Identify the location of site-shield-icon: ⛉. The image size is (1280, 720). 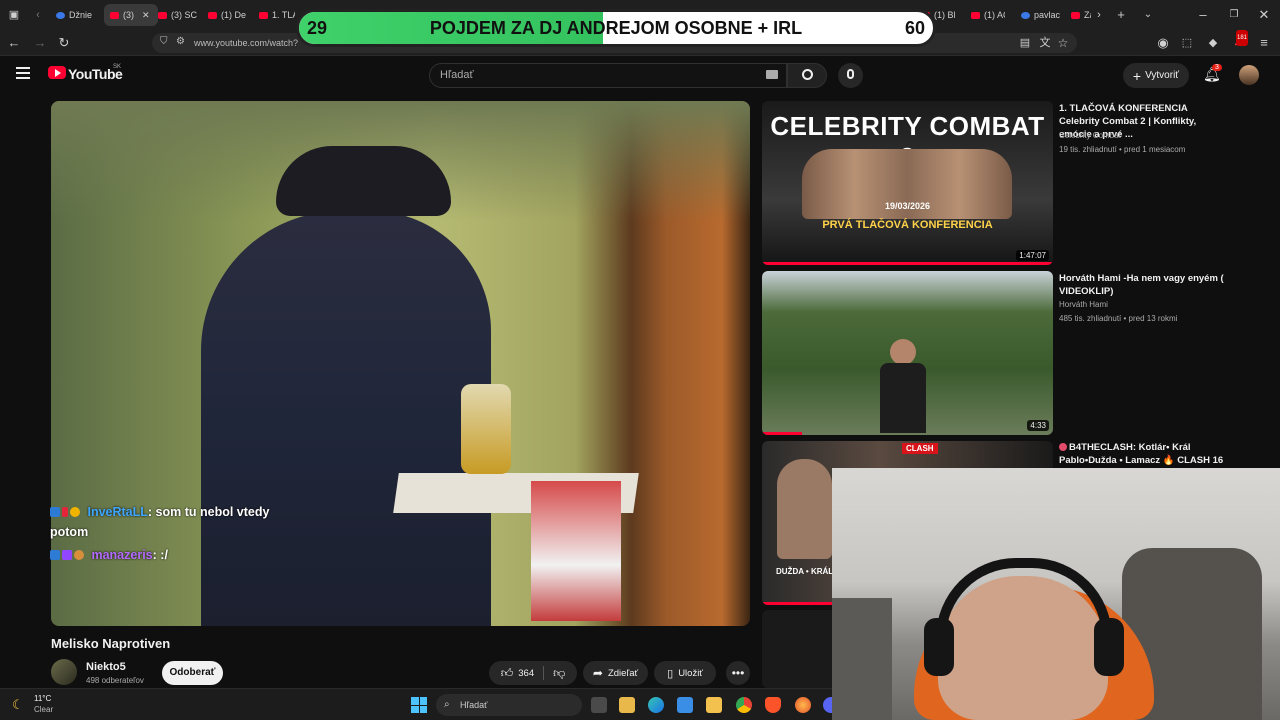
(164, 41).